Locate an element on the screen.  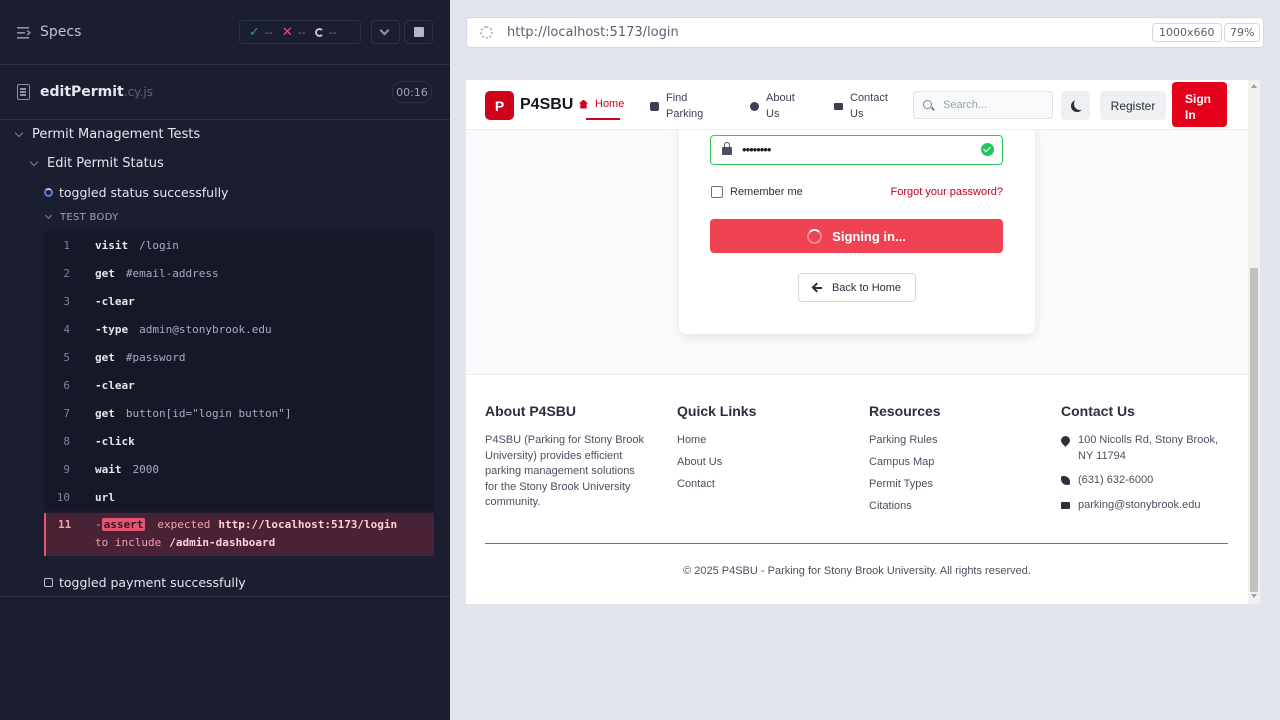
back-to-home-button: Back to Home is located at coordinates (857, 287).